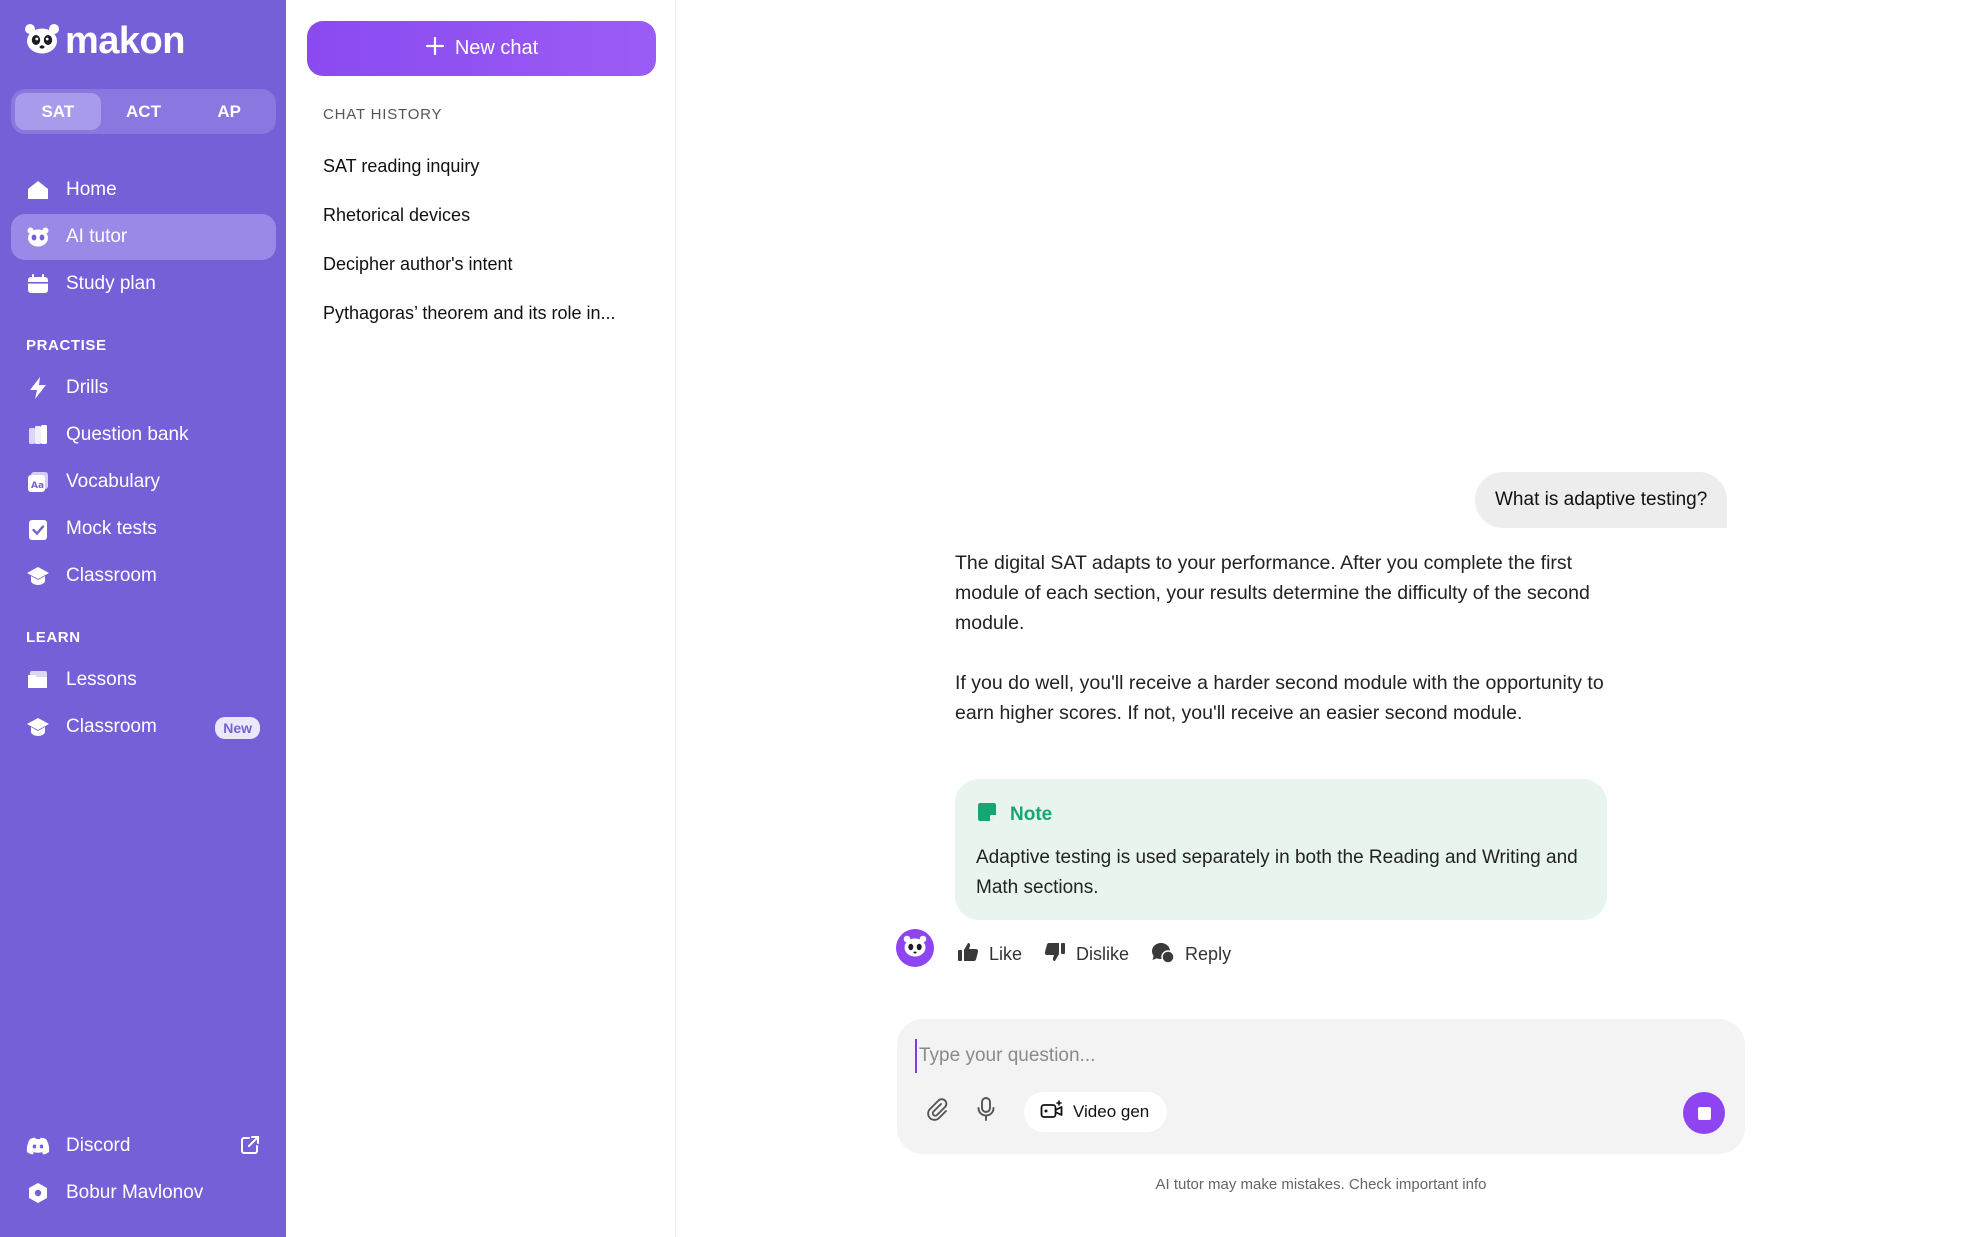  Describe the element at coordinates (143, 388) in the screenshot. I see `nav-drills: Drills` at that location.